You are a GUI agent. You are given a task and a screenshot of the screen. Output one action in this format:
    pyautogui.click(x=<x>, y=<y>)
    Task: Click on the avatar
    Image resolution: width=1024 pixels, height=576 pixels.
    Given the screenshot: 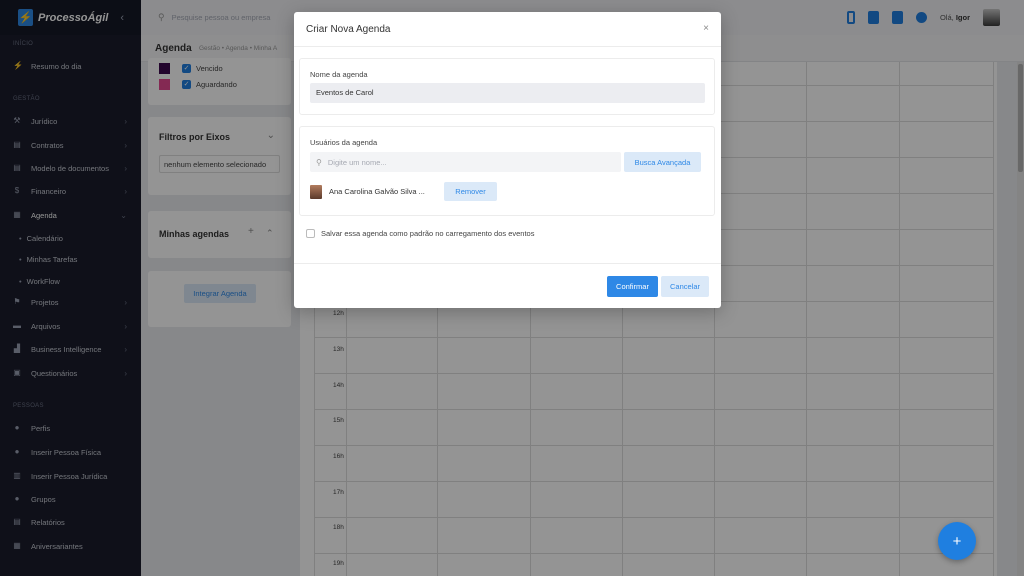 What is the action you would take?
    pyautogui.click(x=316, y=191)
    